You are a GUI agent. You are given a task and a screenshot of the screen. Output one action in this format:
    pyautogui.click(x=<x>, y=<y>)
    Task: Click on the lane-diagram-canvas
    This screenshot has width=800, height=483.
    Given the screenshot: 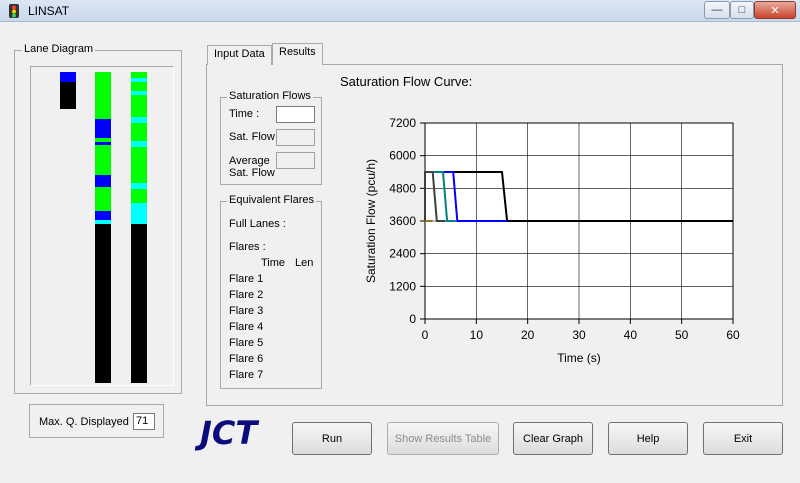 What is the action you would take?
    pyautogui.click(x=102, y=226)
    